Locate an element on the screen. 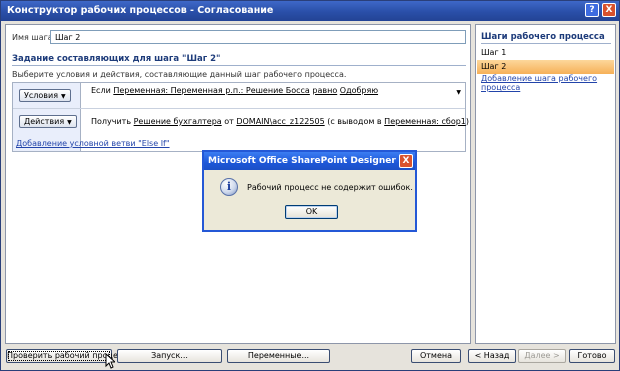  dialog-ok-button: OK is located at coordinates (311, 212).